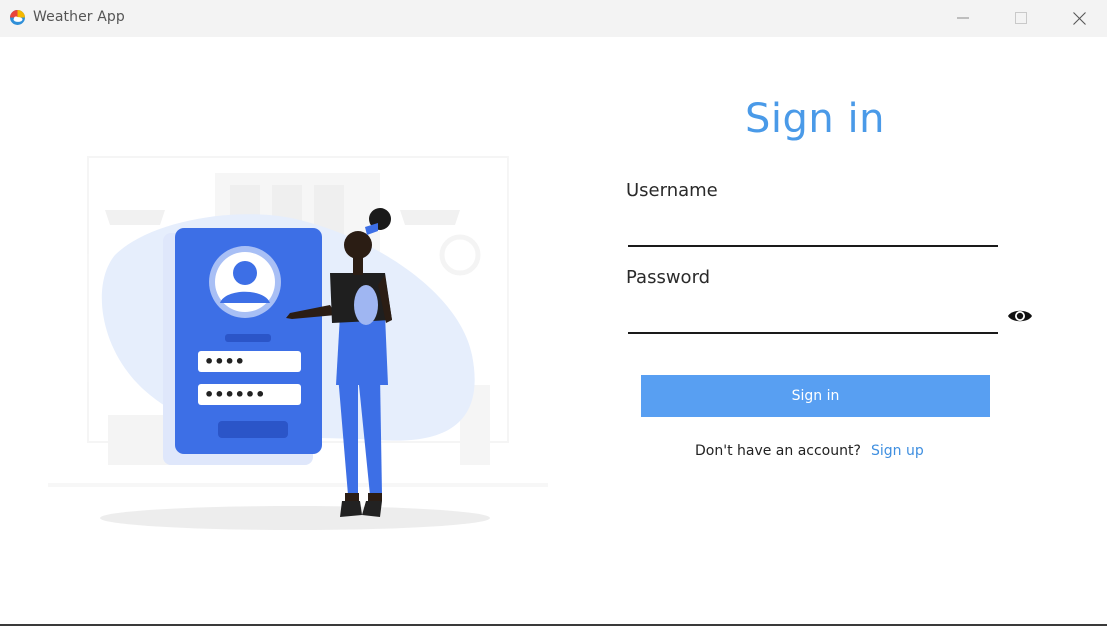  I want to click on minimize-icon, so click(963, 18).